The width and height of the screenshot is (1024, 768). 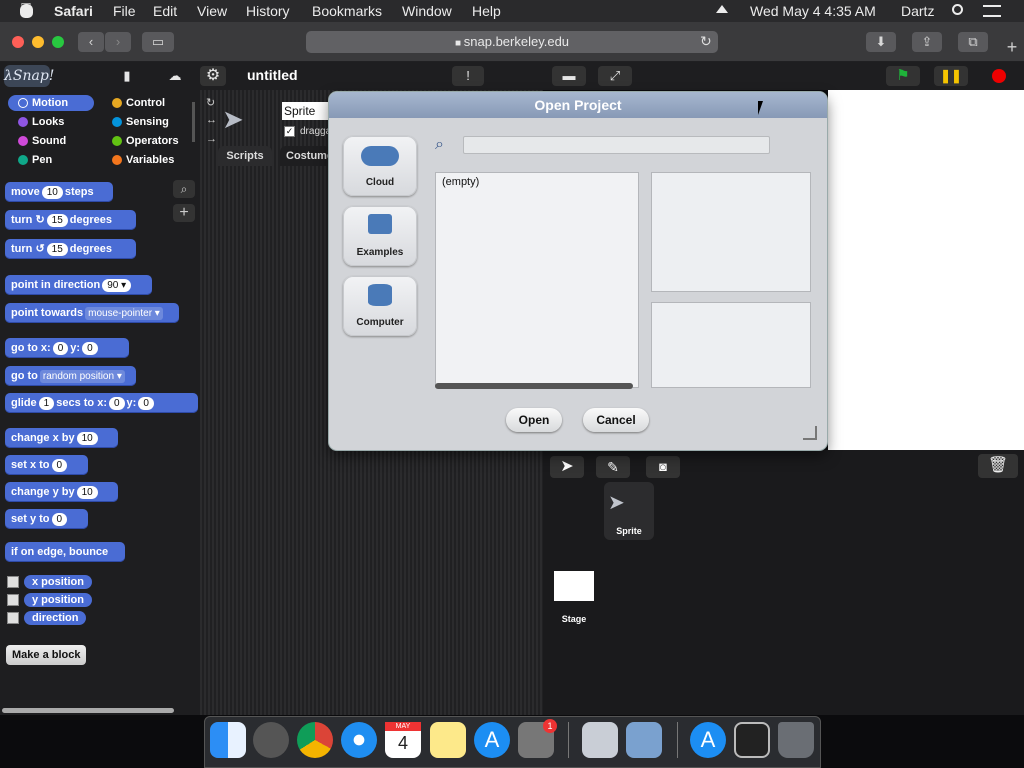 I want to click on automator-icon, so click(x=600, y=740).